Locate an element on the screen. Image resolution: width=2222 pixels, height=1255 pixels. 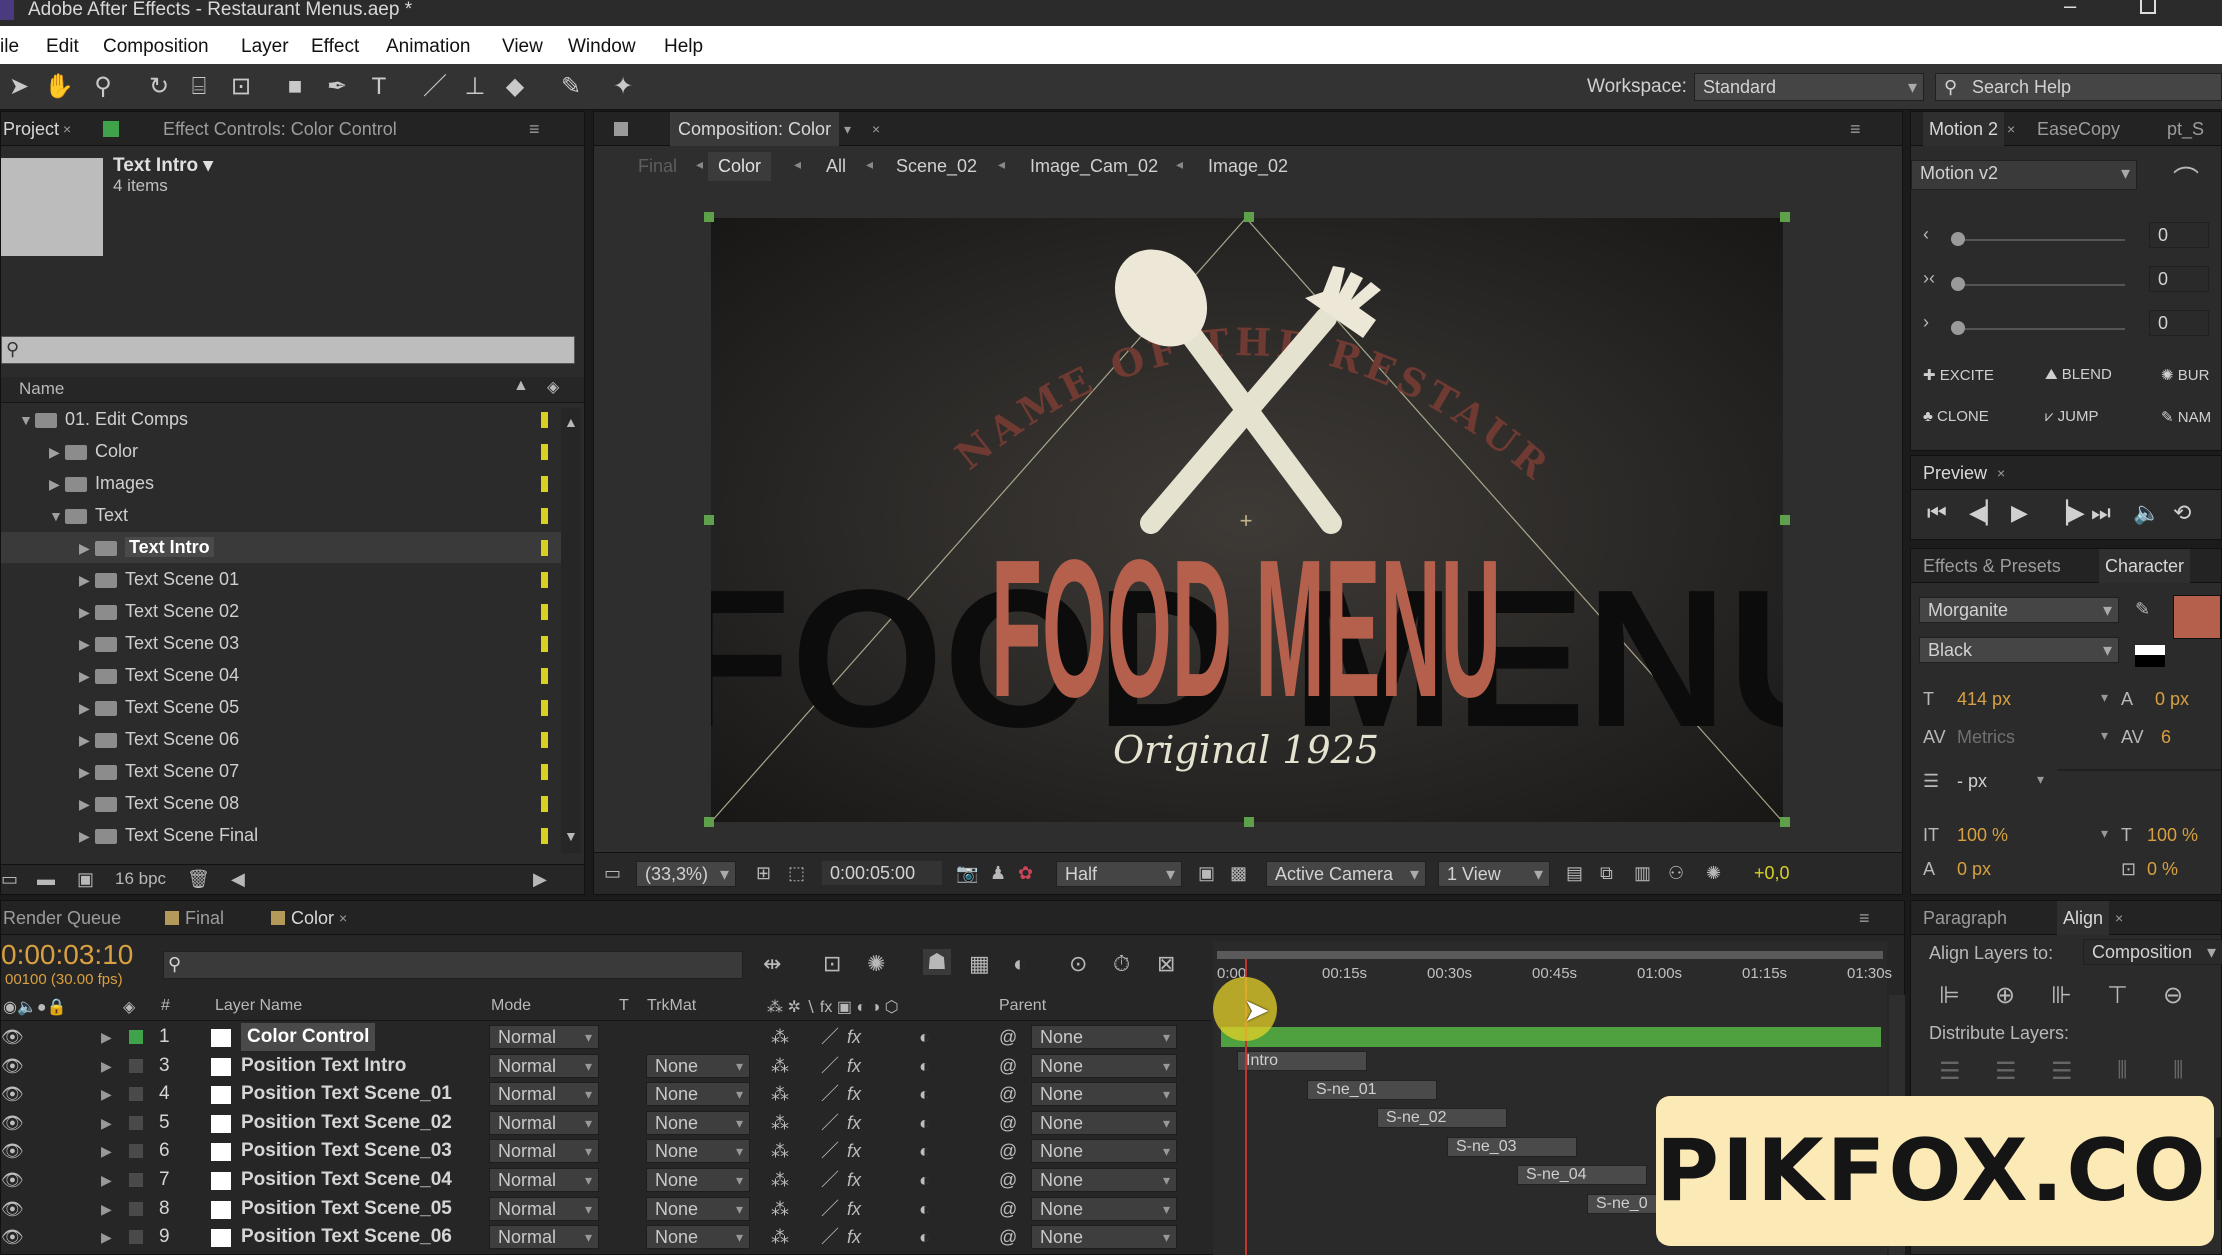
font-style-select: Black is located at coordinates (2019, 650).